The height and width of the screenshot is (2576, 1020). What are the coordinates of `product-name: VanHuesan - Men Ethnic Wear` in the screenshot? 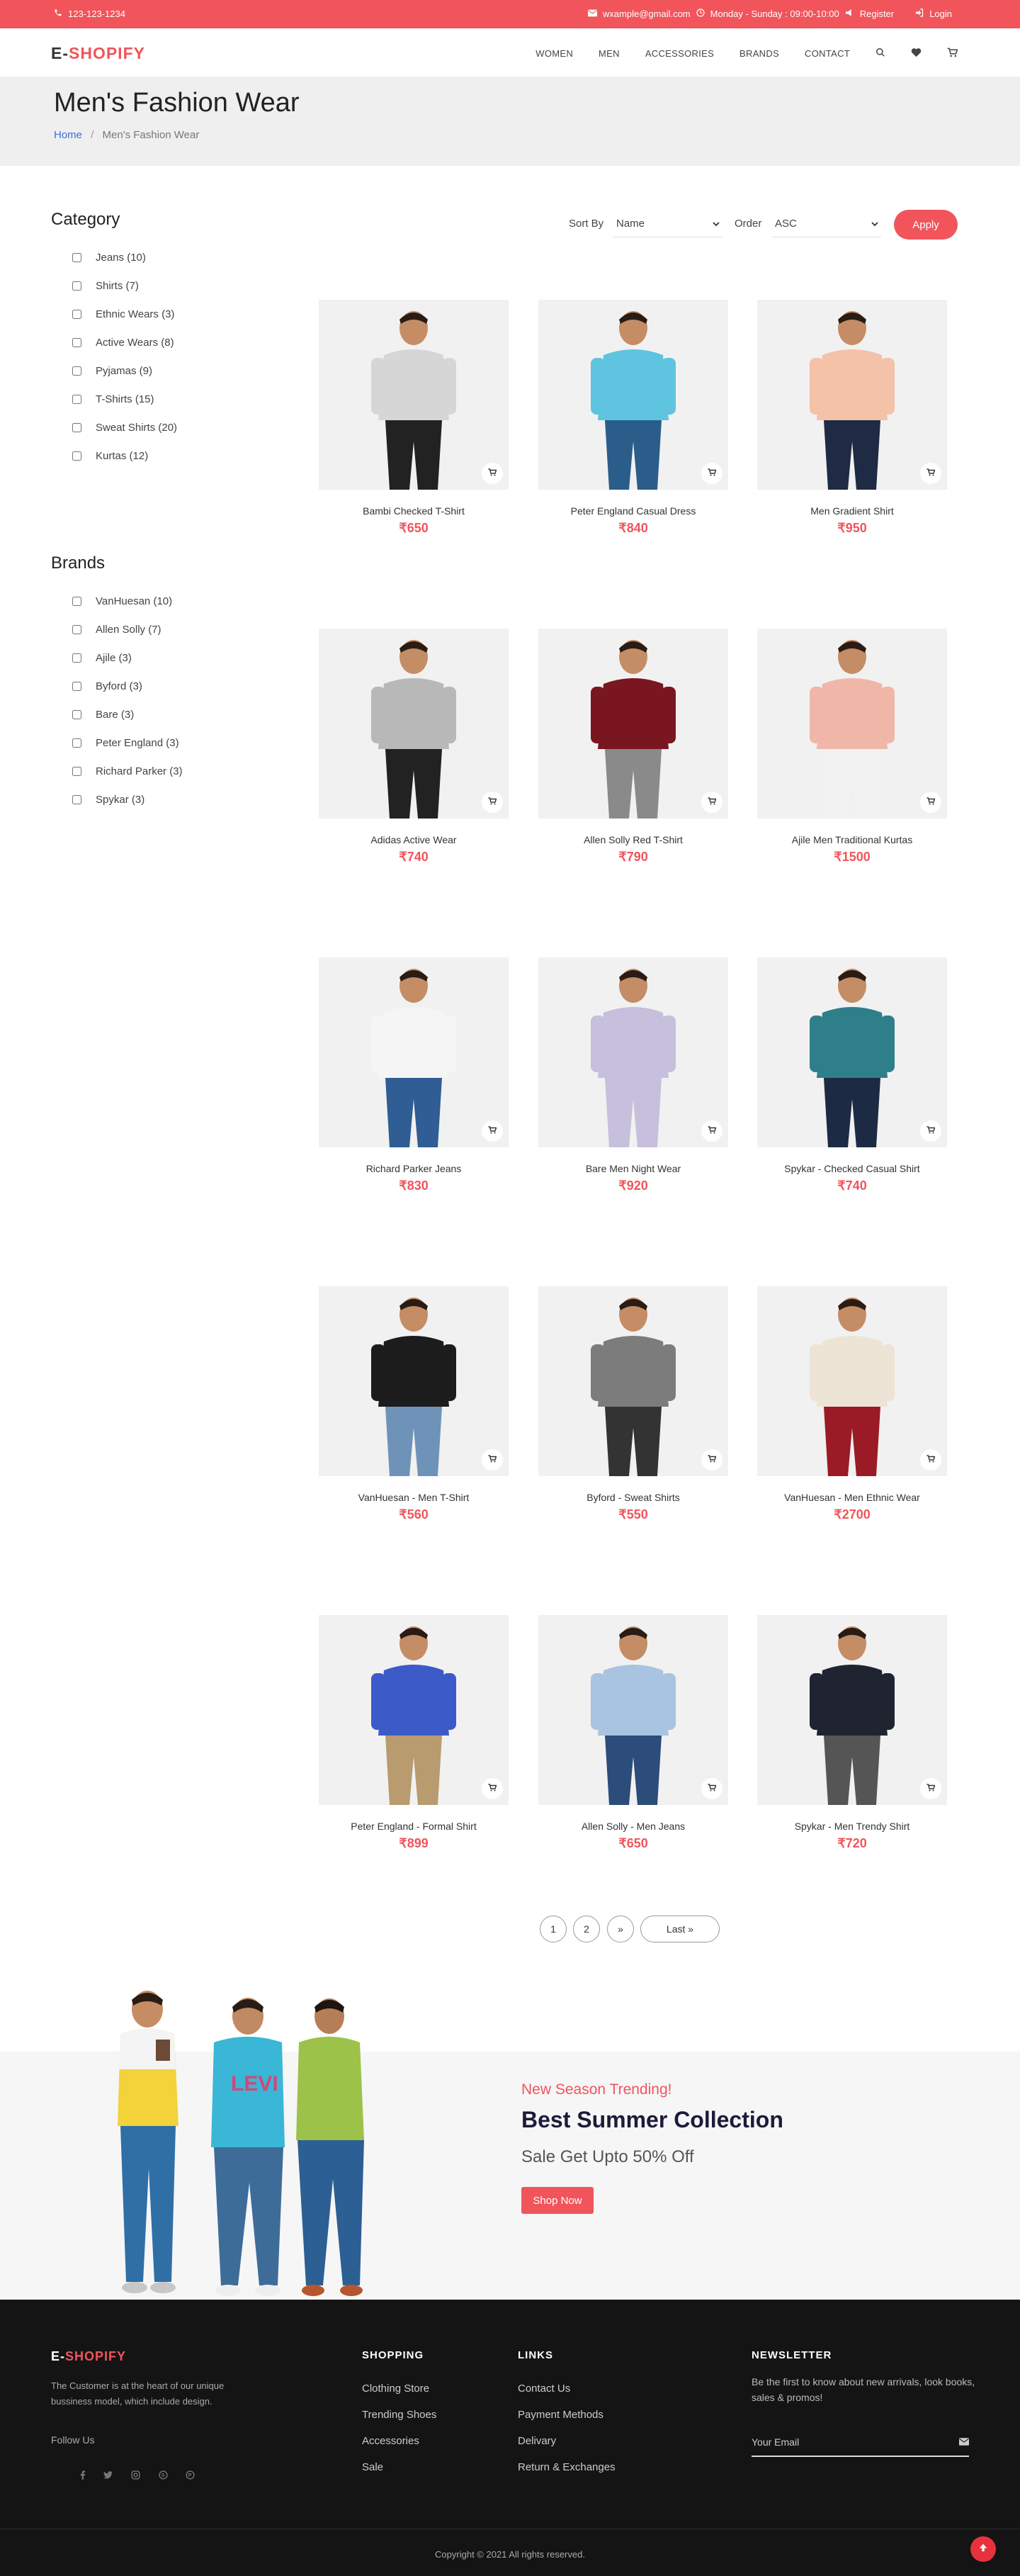 It's located at (852, 1497).